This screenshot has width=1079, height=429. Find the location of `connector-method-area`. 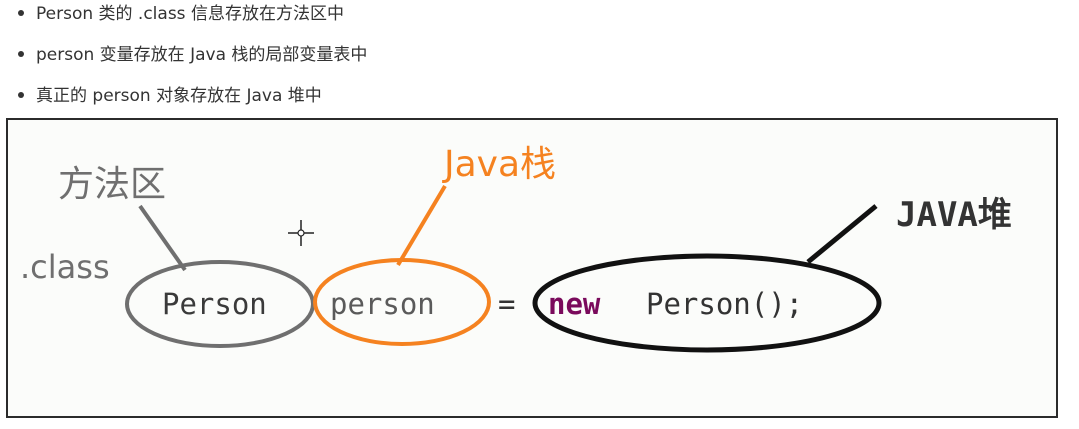

connector-method-area is located at coordinates (162, 238).